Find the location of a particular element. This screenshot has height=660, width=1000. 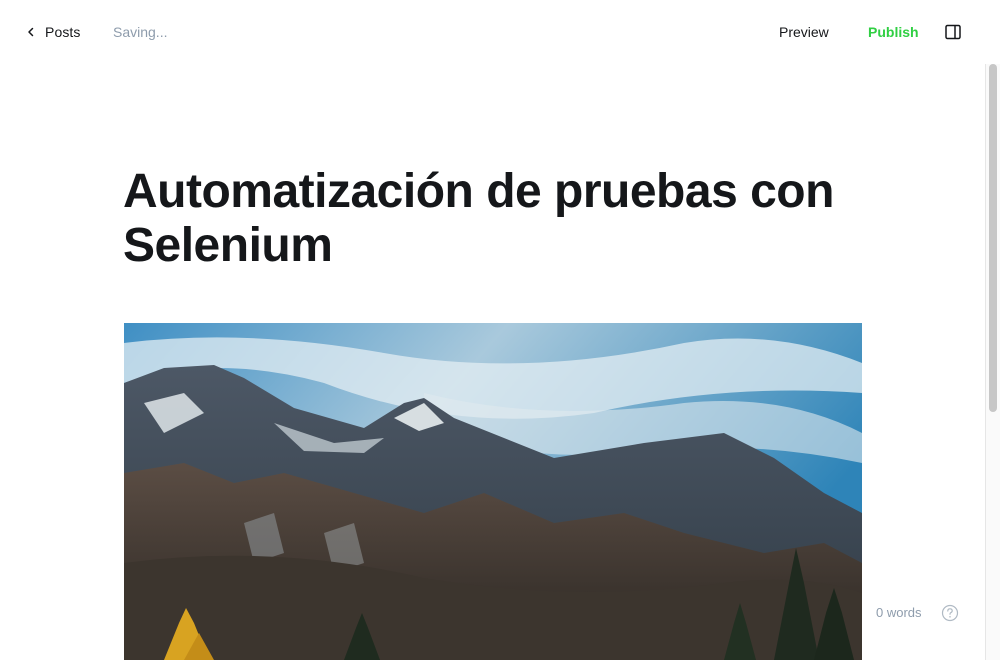

back-to-posts-link: Posts is located at coordinates (53, 32).